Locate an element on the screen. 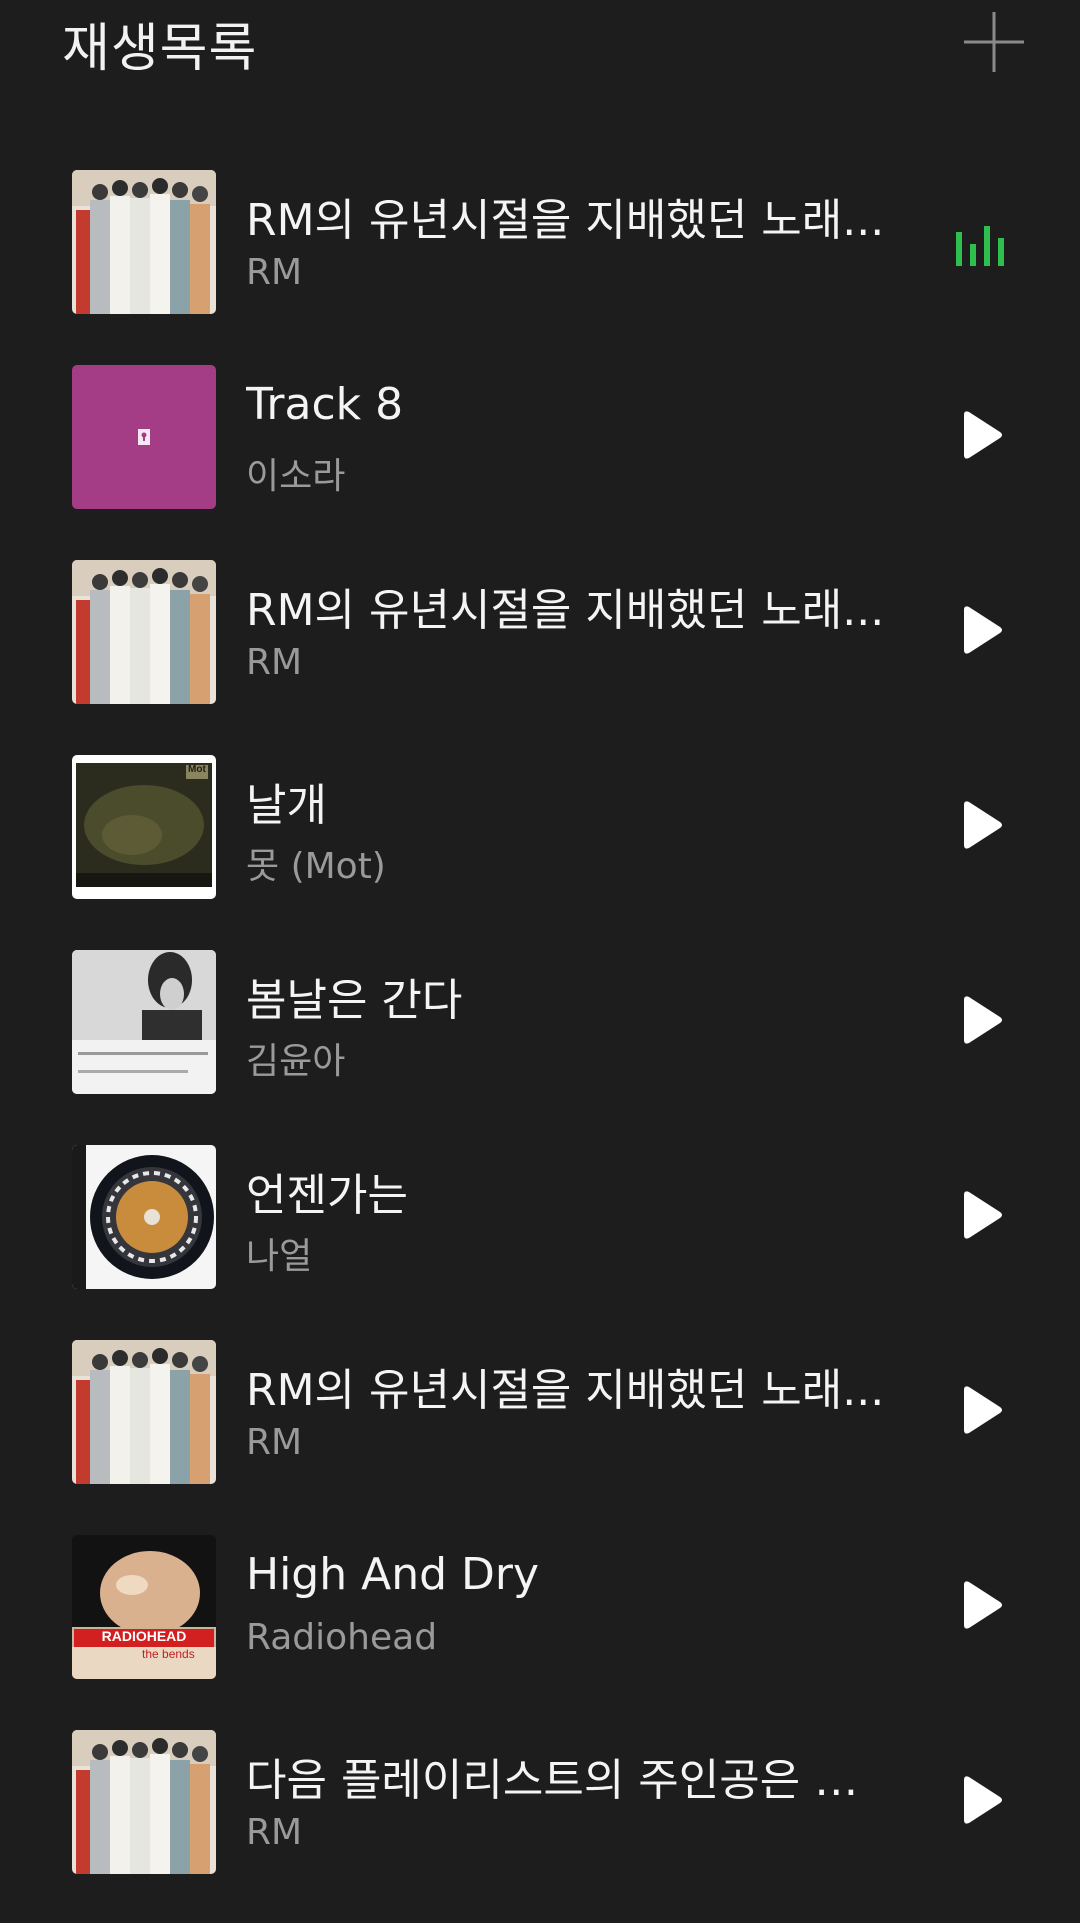 Image resolution: width=1080 pixels, height=1923 pixels. playlist-item: Track 8 이소라 is located at coordinates (540, 460).